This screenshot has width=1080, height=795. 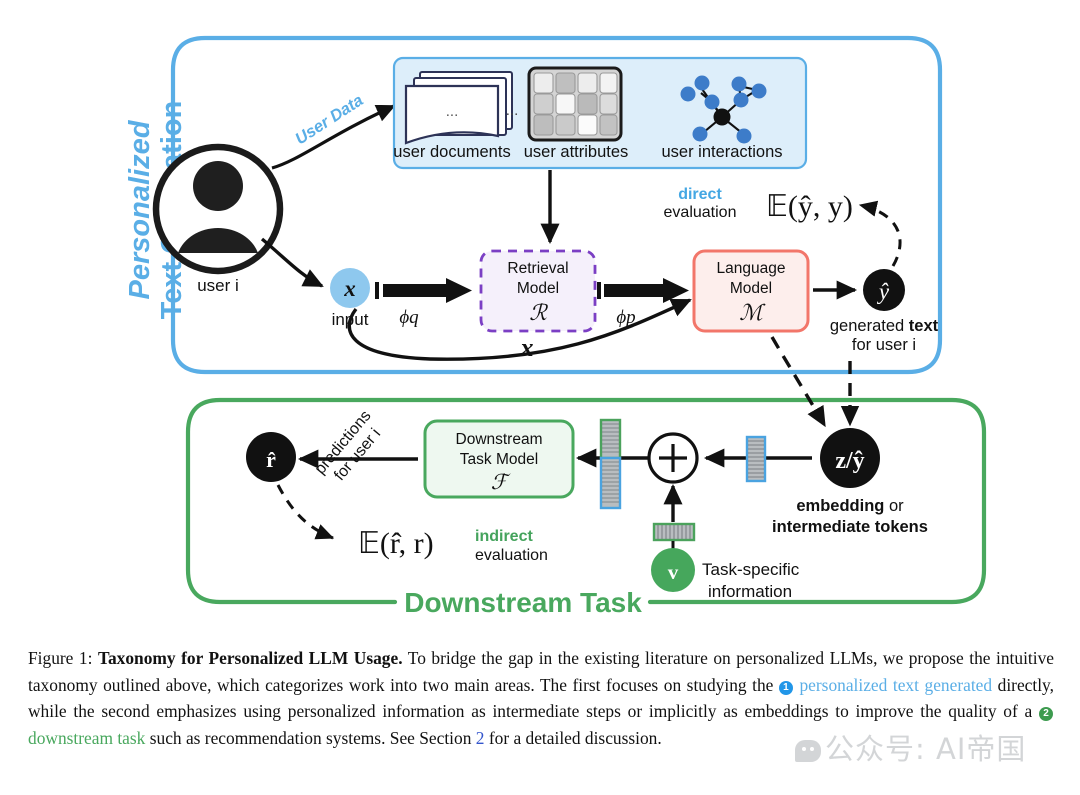 I want to click on phi-q-label: ϕq, so click(x=409, y=317).